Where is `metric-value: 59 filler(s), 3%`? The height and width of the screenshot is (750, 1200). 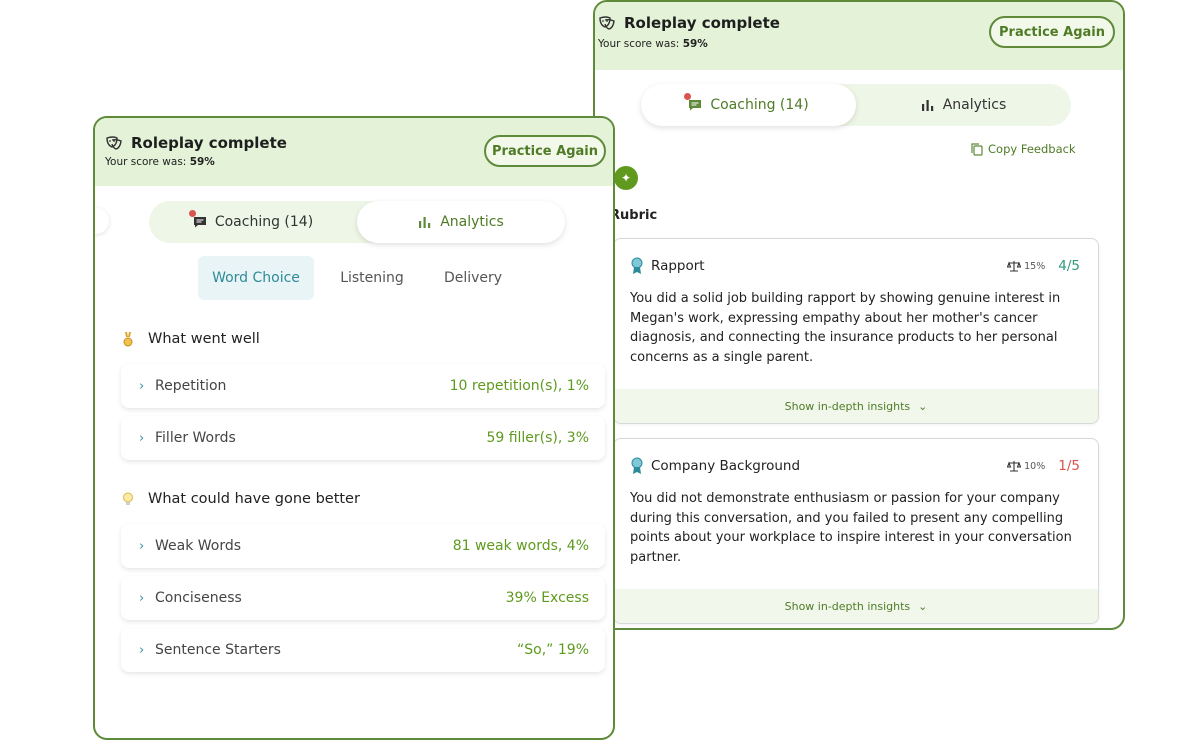
metric-value: 59 filler(s), 3% is located at coordinates (537, 438).